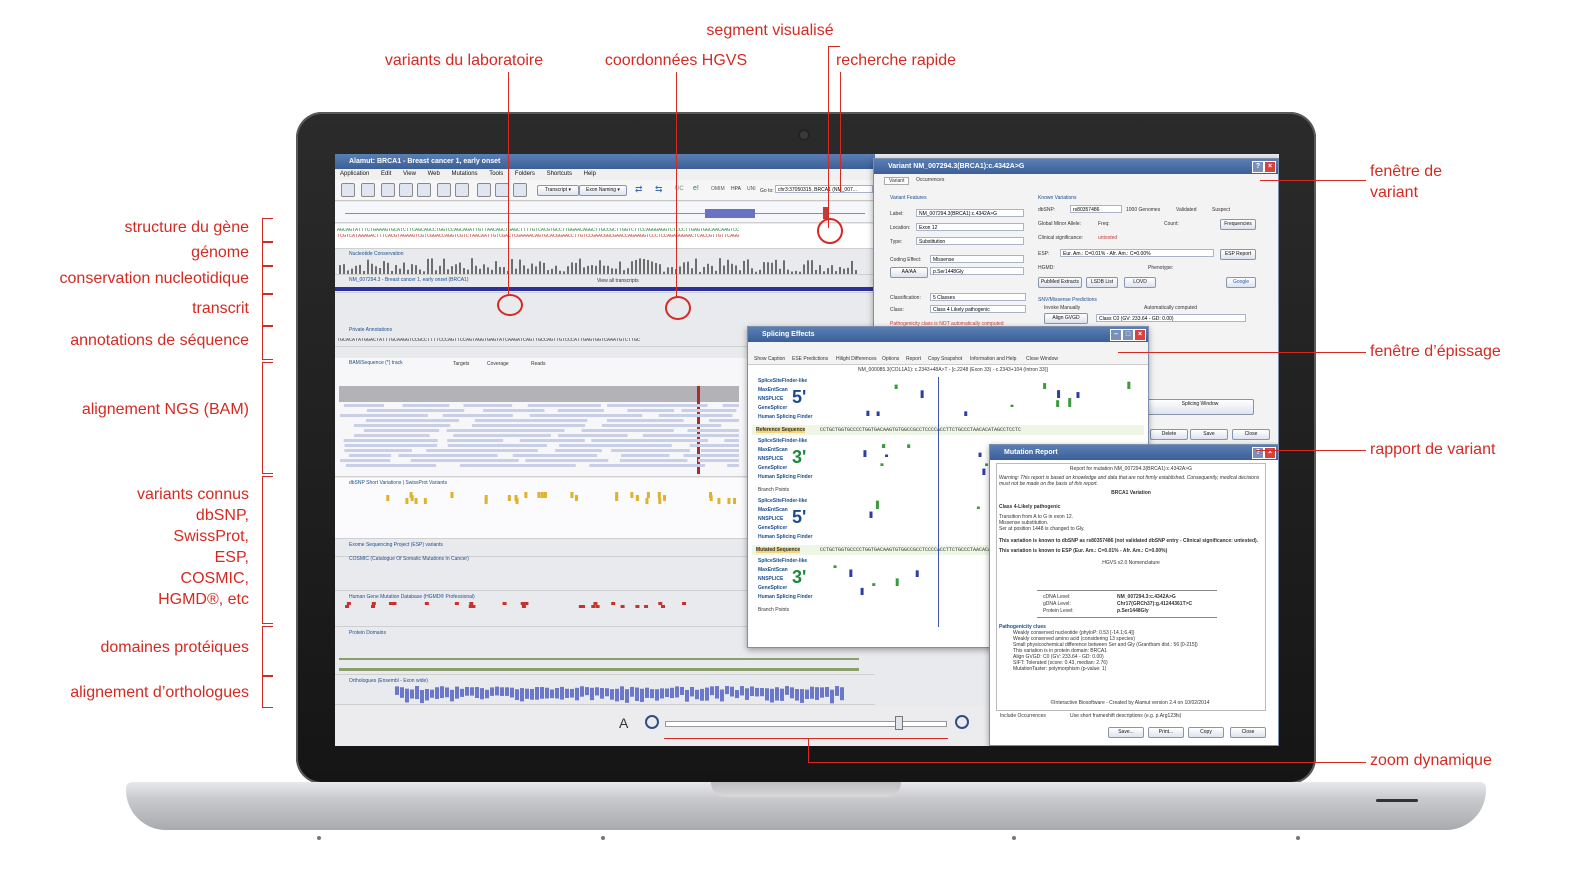 The image size is (1591, 892). Describe the element at coordinates (434, 174) in the screenshot. I see `menu-web: Web` at that location.